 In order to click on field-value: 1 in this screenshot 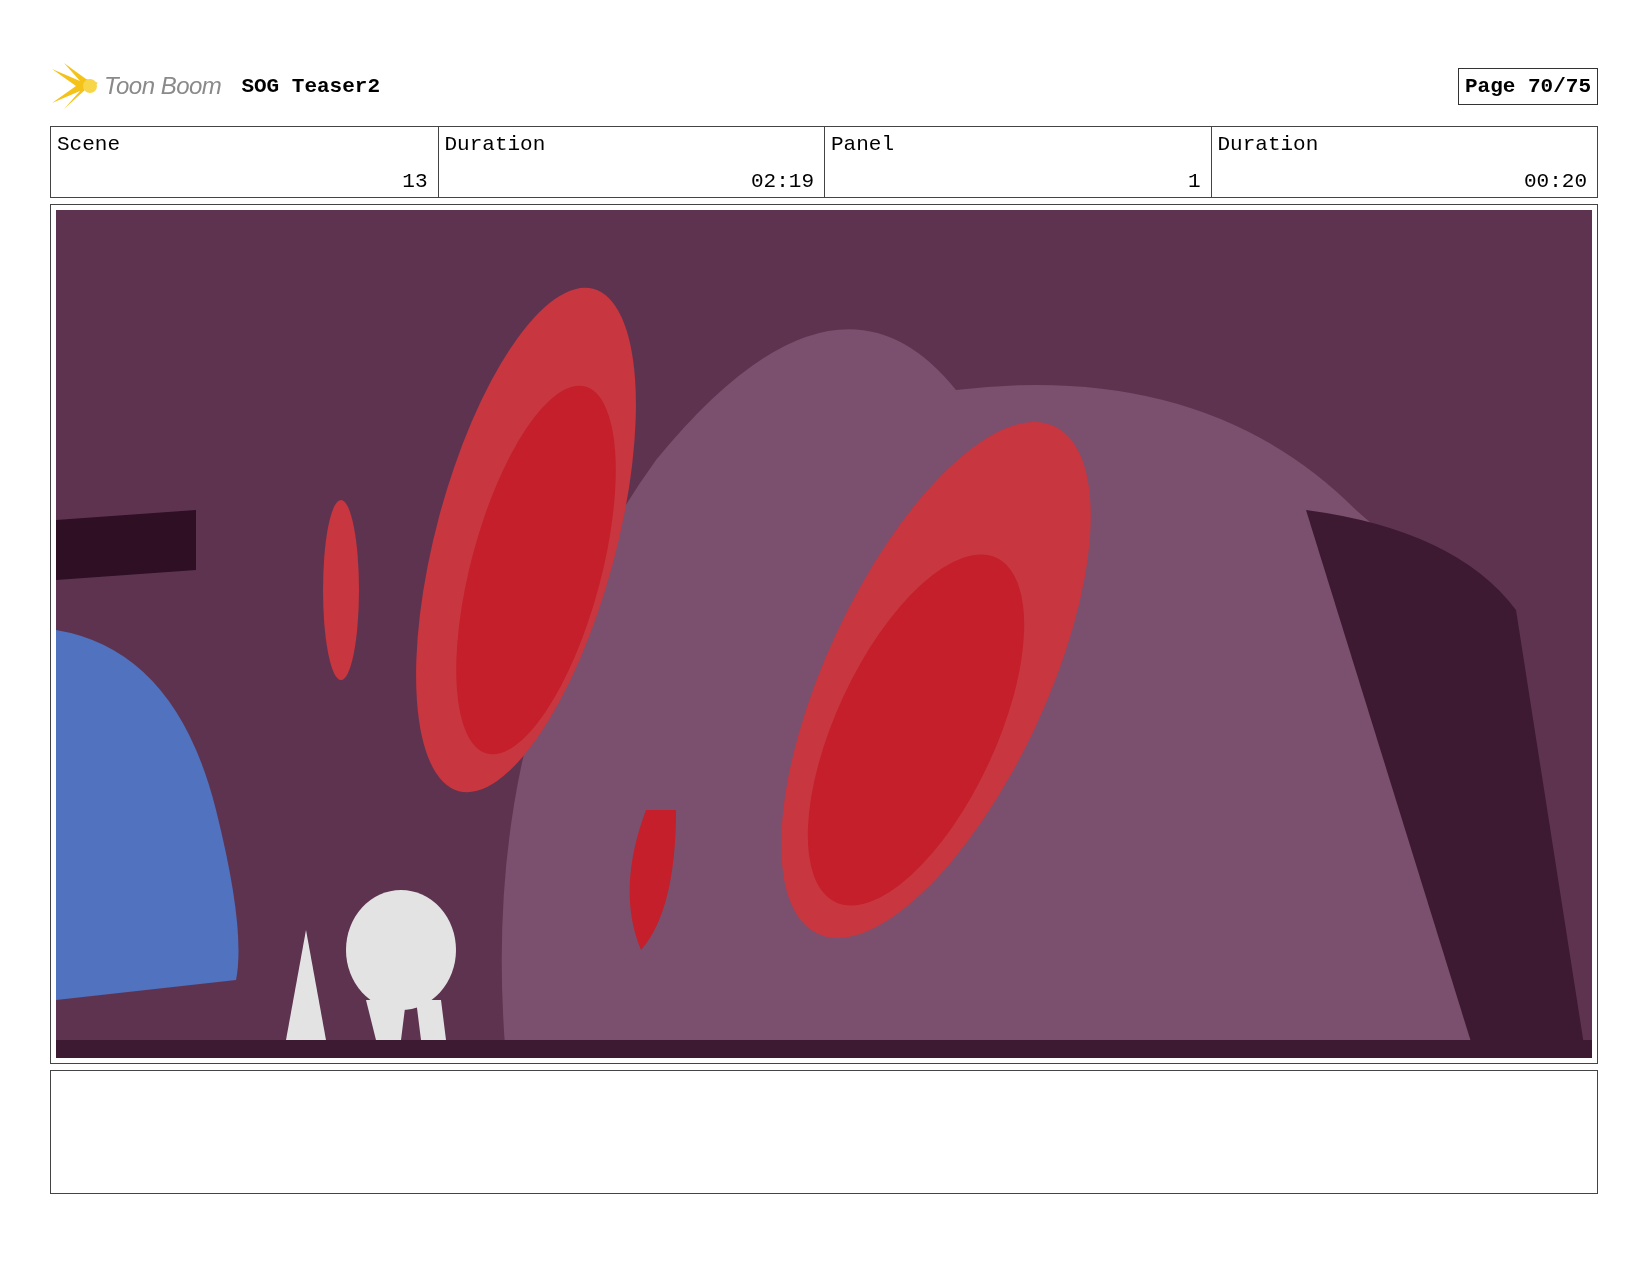, I will do `click(1193, 181)`.